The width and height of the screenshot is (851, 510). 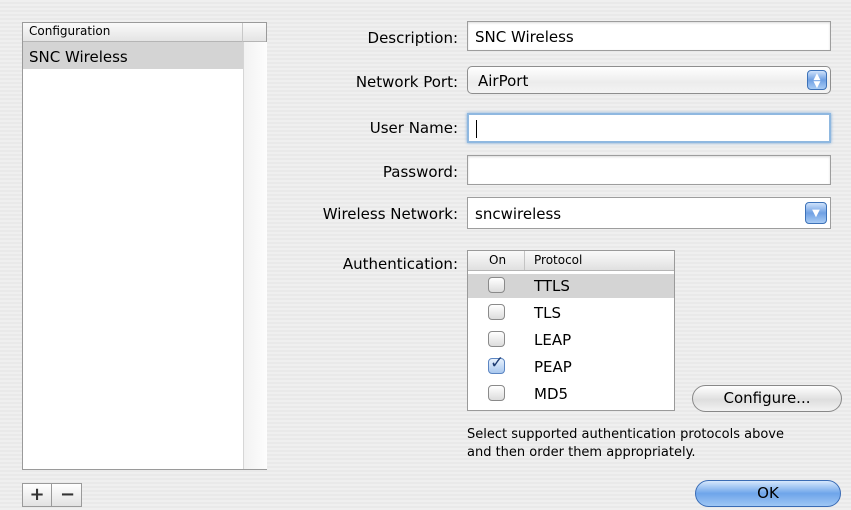 What do you see at coordinates (133, 32) in the screenshot?
I see `configuration-column-header: Configuration` at bounding box center [133, 32].